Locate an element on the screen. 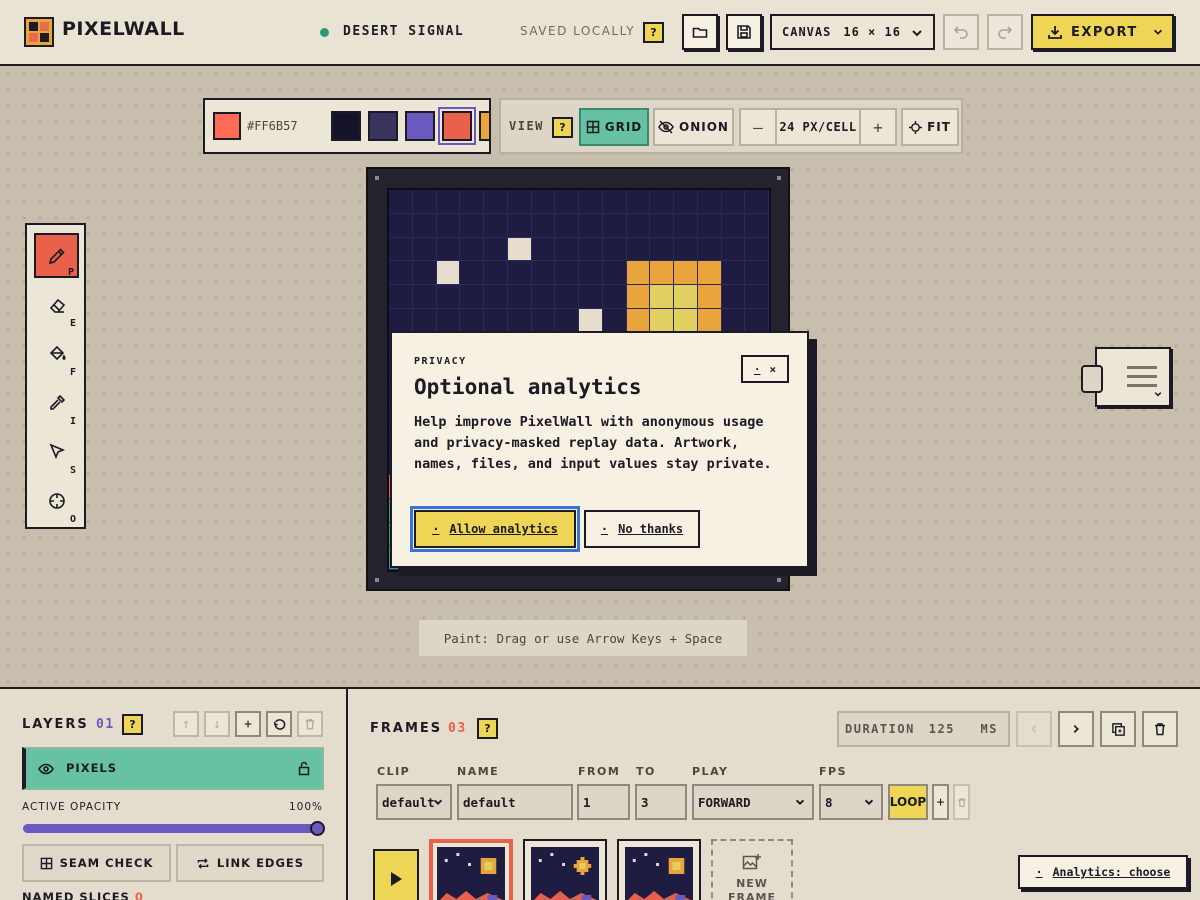  save-button is located at coordinates (744, 32).